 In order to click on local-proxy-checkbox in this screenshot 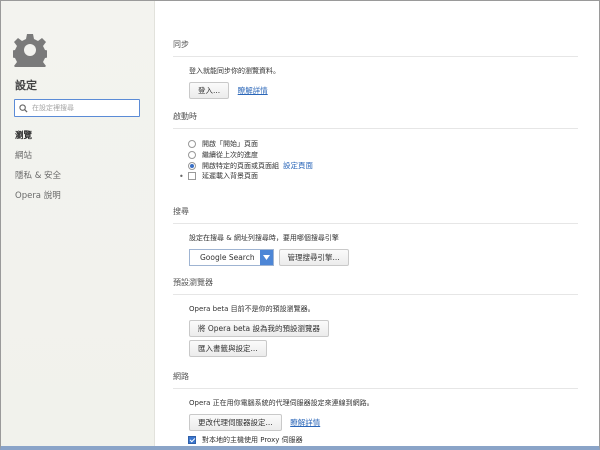, I will do `click(192, 440)`.